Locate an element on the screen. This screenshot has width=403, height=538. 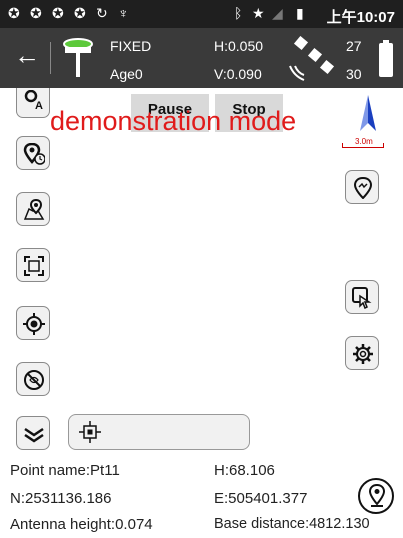
satellite-icon is located at coordinates (312, 58).